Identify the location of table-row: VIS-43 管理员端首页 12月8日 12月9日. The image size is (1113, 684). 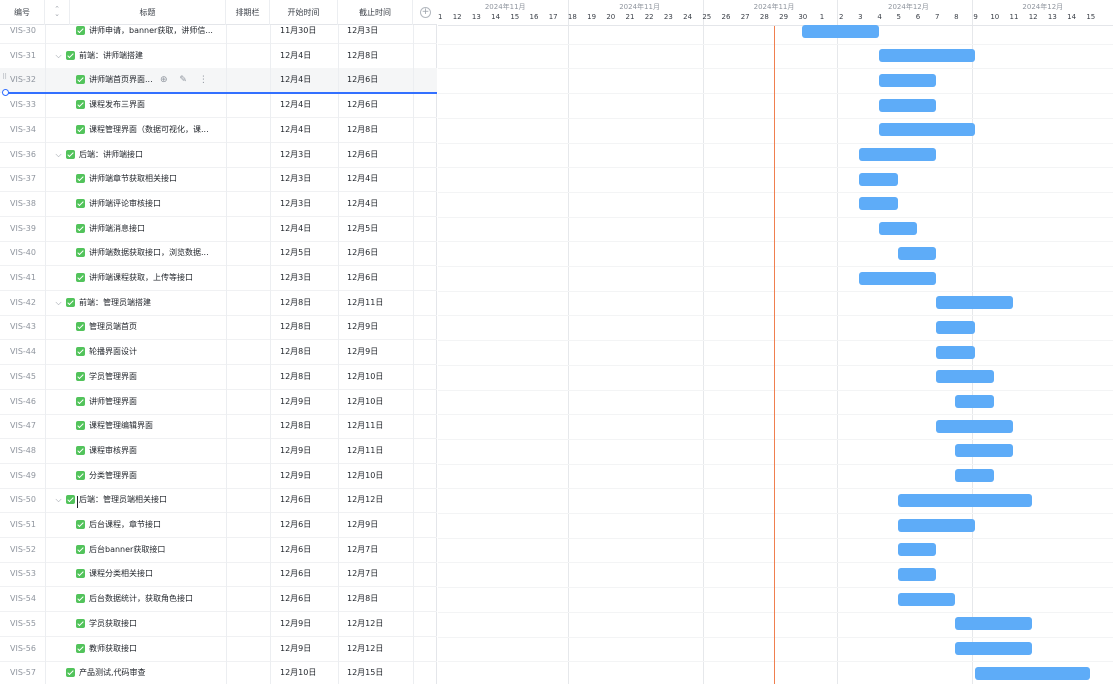
(218, 328).